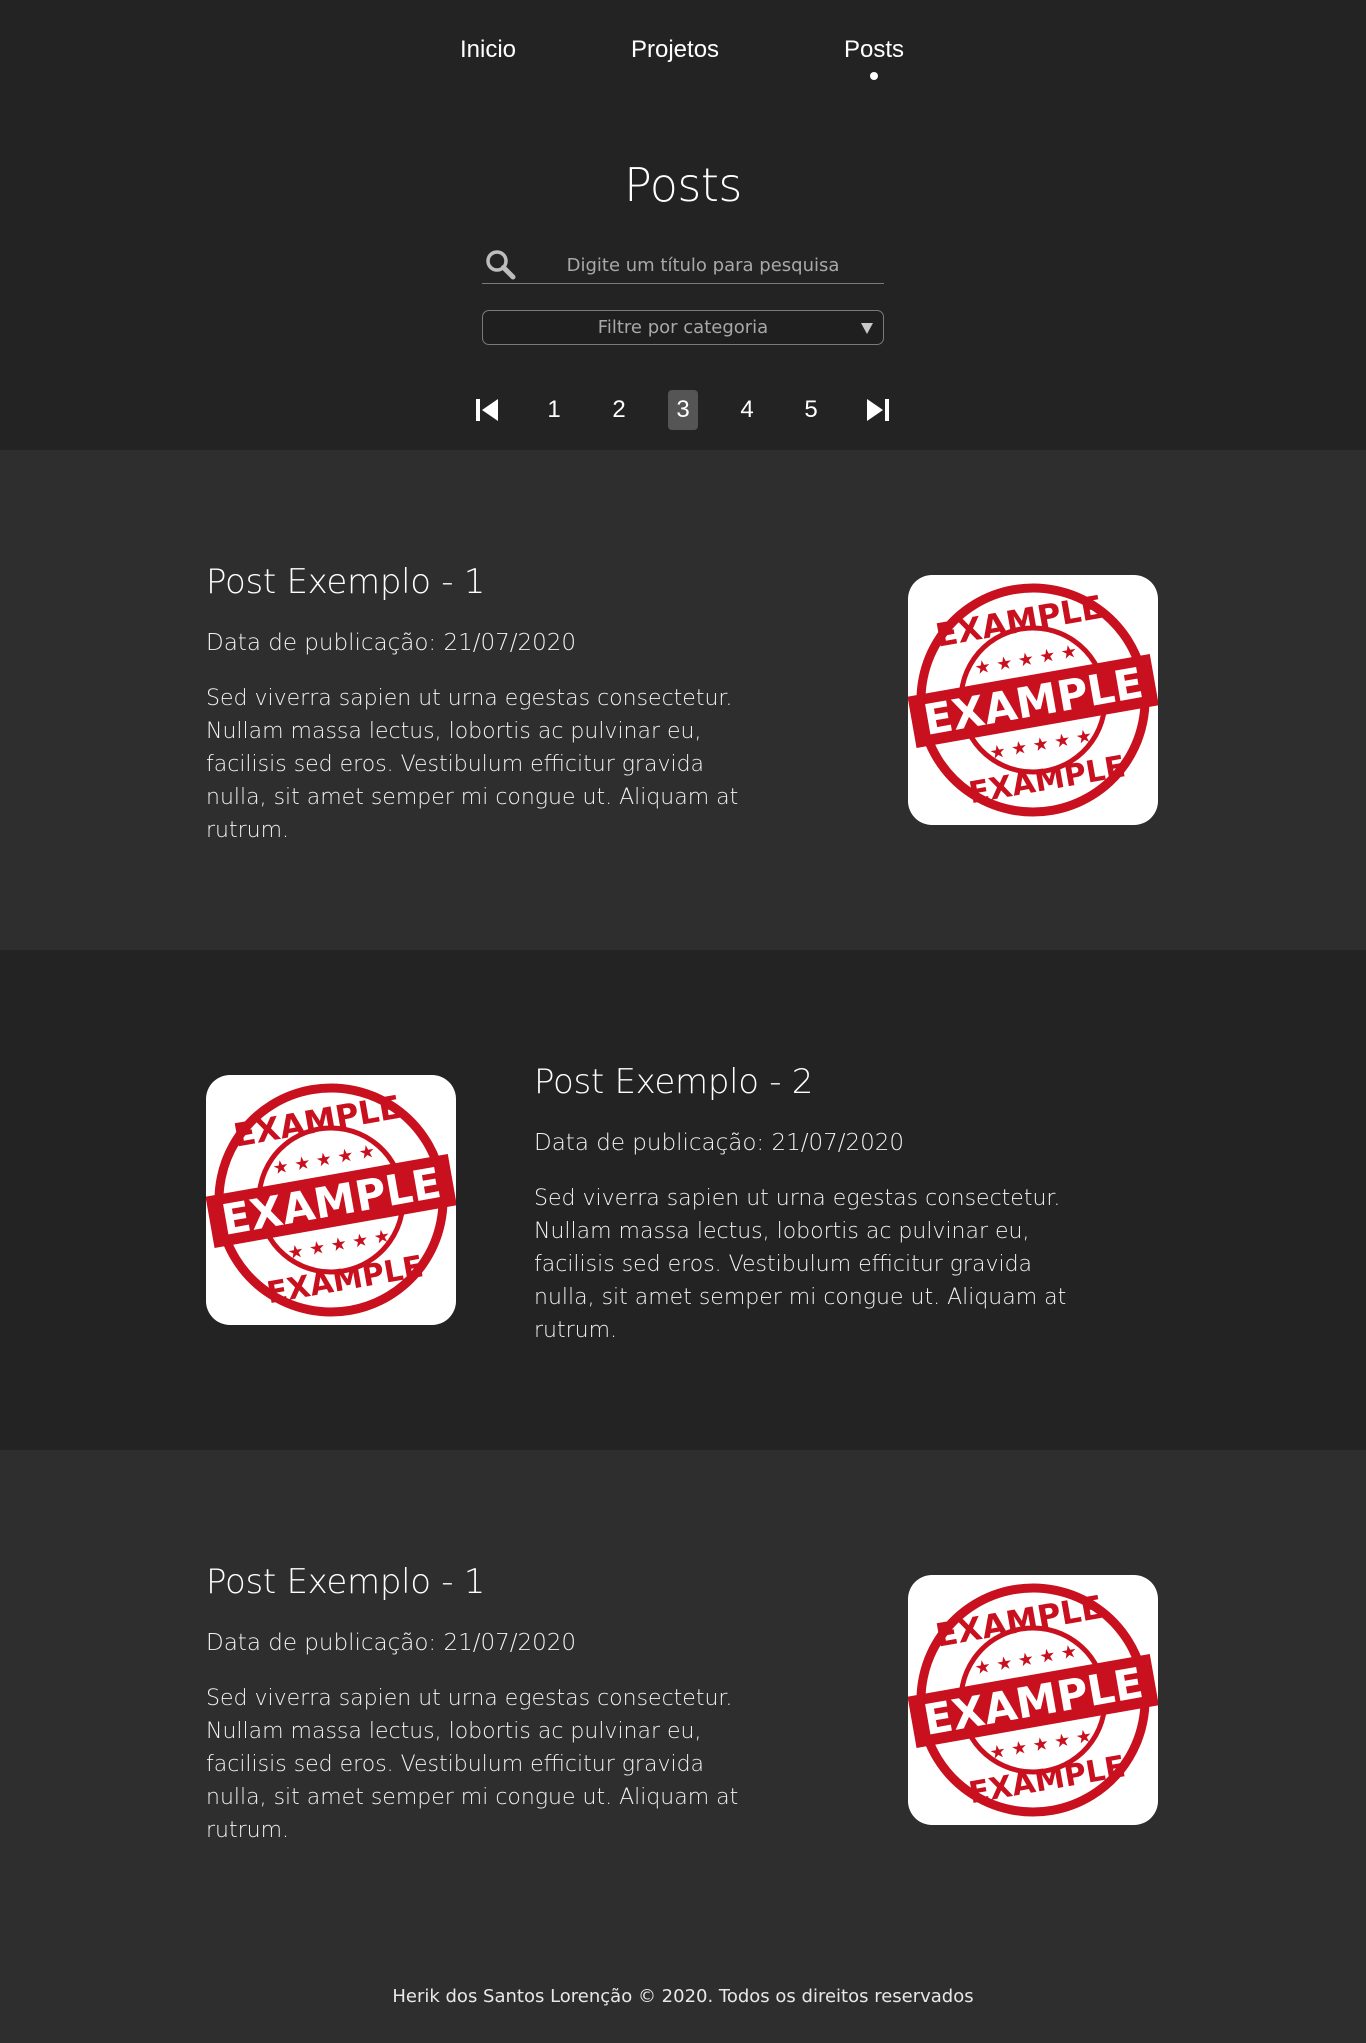  What do you see at coordinates (619, 410) in the screenshot?
I see `page-button-2: 2` at bounding box center [619, 410].